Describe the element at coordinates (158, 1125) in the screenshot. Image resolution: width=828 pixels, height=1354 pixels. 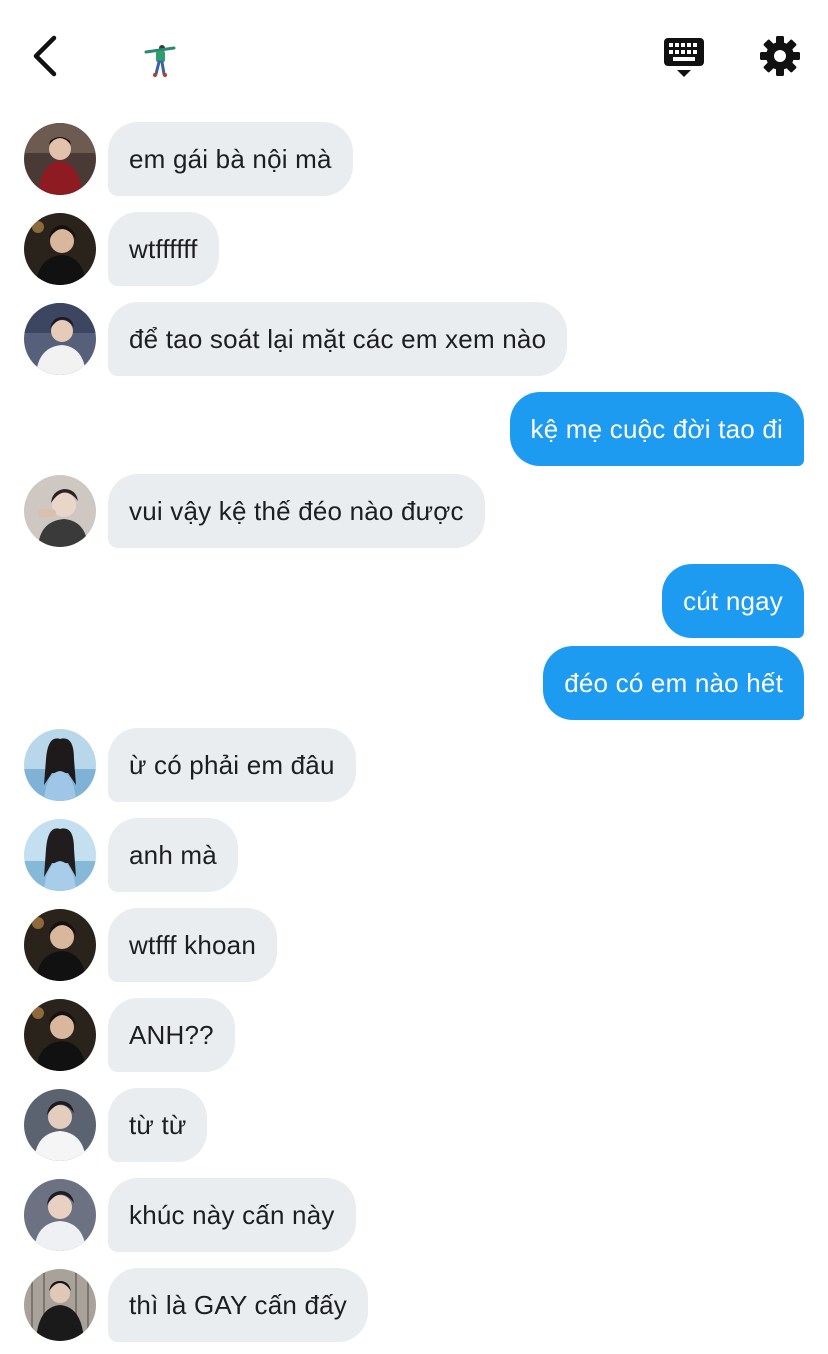
I see `message-bubble: từ từ` at that location.